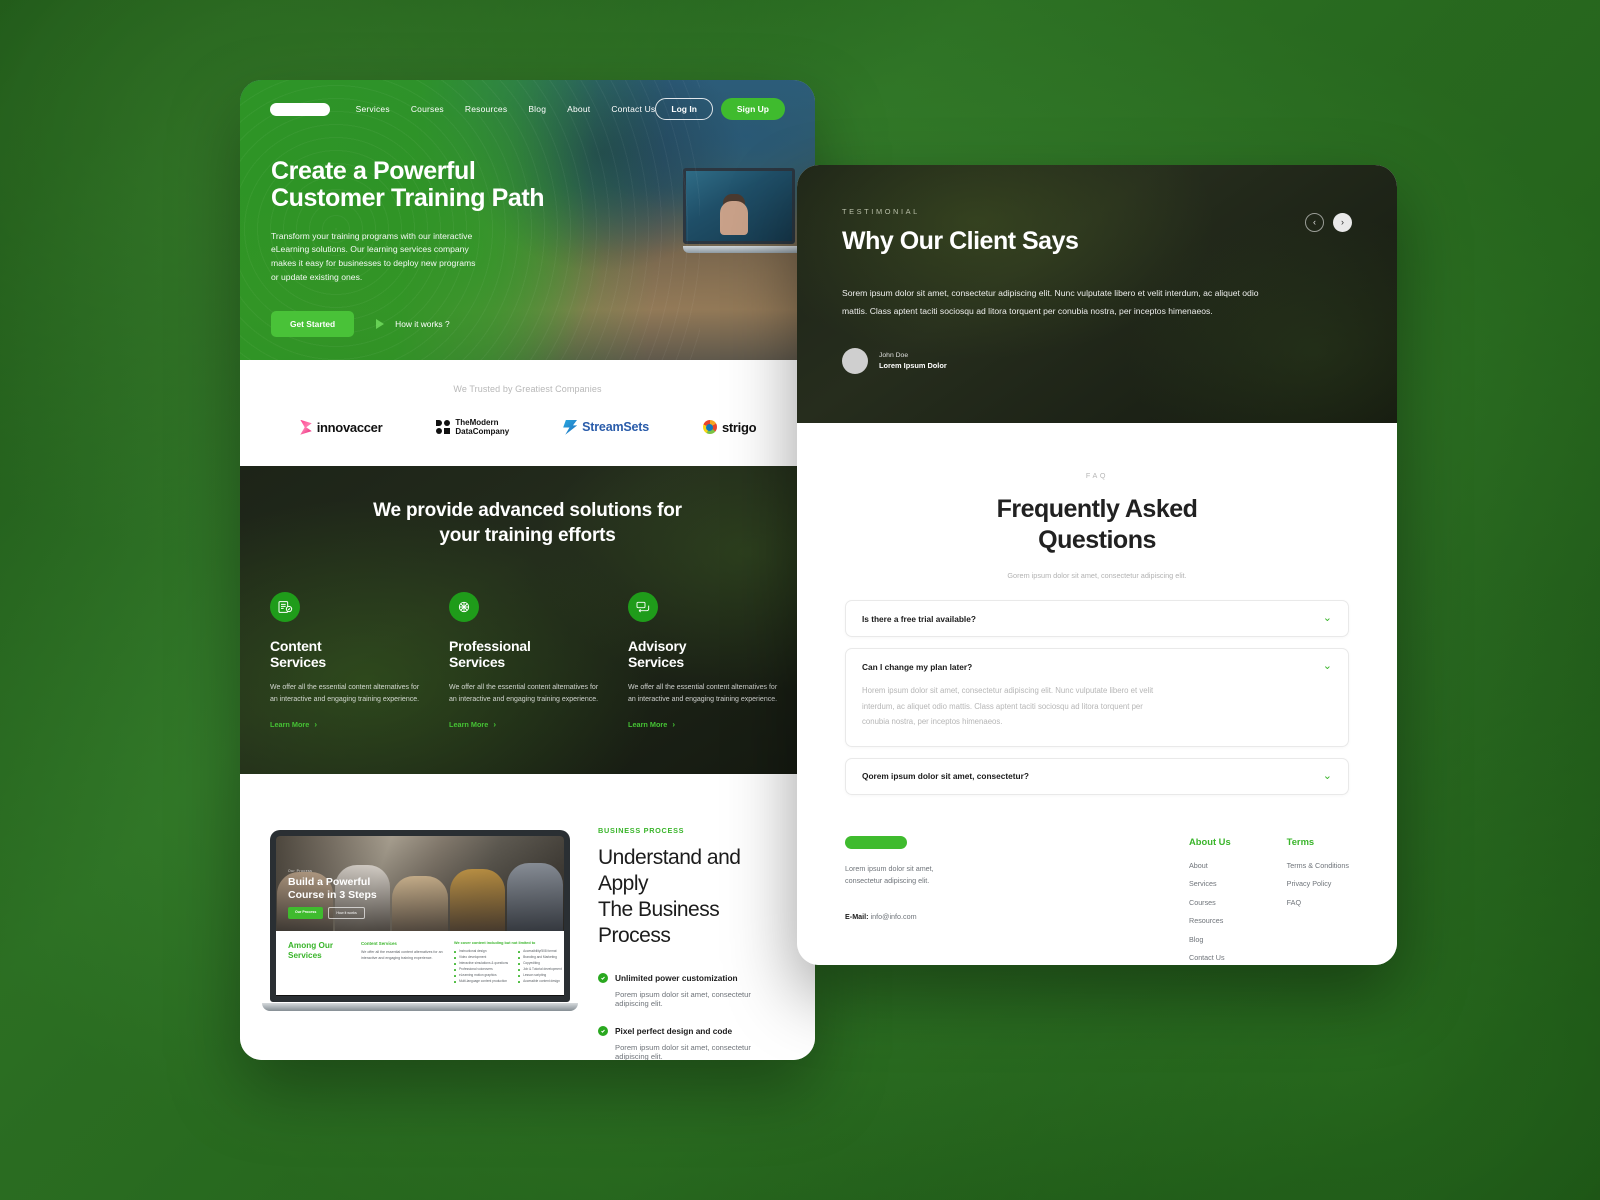 This screenshot has height=1200, width=1600. I want to click on author-name: John Doe, so click(894, 356).